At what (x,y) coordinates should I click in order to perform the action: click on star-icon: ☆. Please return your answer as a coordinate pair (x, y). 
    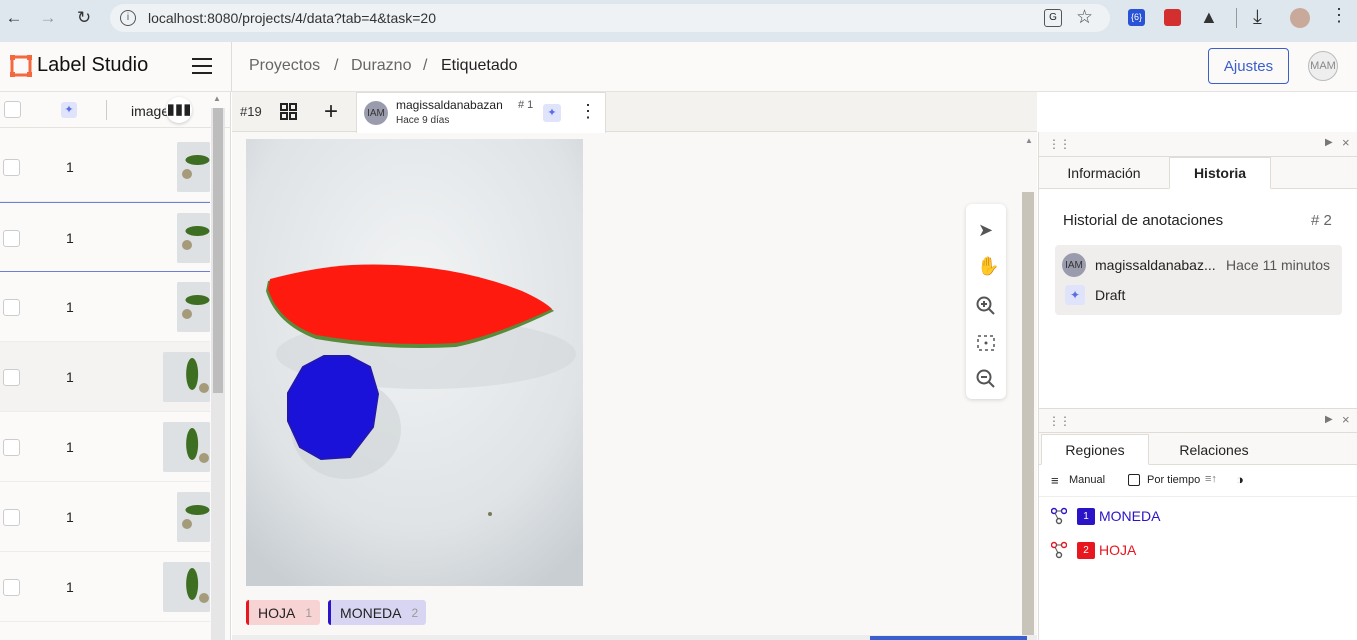
    Looking at the image, I should click on (1084, 17).